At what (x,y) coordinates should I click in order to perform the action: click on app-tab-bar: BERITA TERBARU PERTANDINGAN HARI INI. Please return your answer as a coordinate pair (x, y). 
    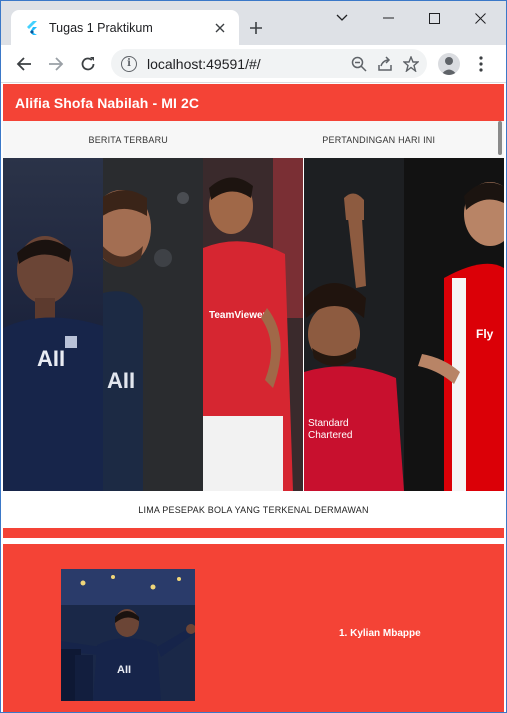
    Looking at the image, I should click on (253, 139).